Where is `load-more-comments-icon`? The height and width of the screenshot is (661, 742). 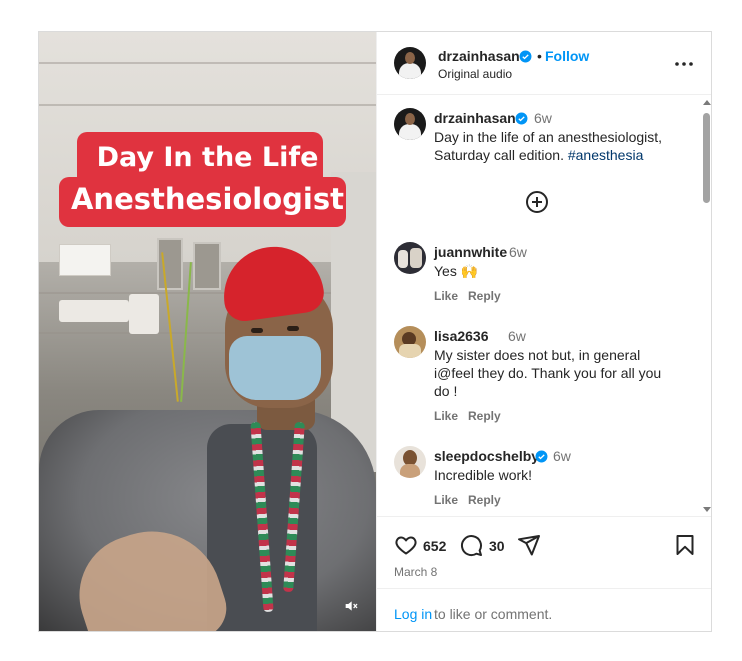
load-more-comments-icon is located at coordinates (537, 202).